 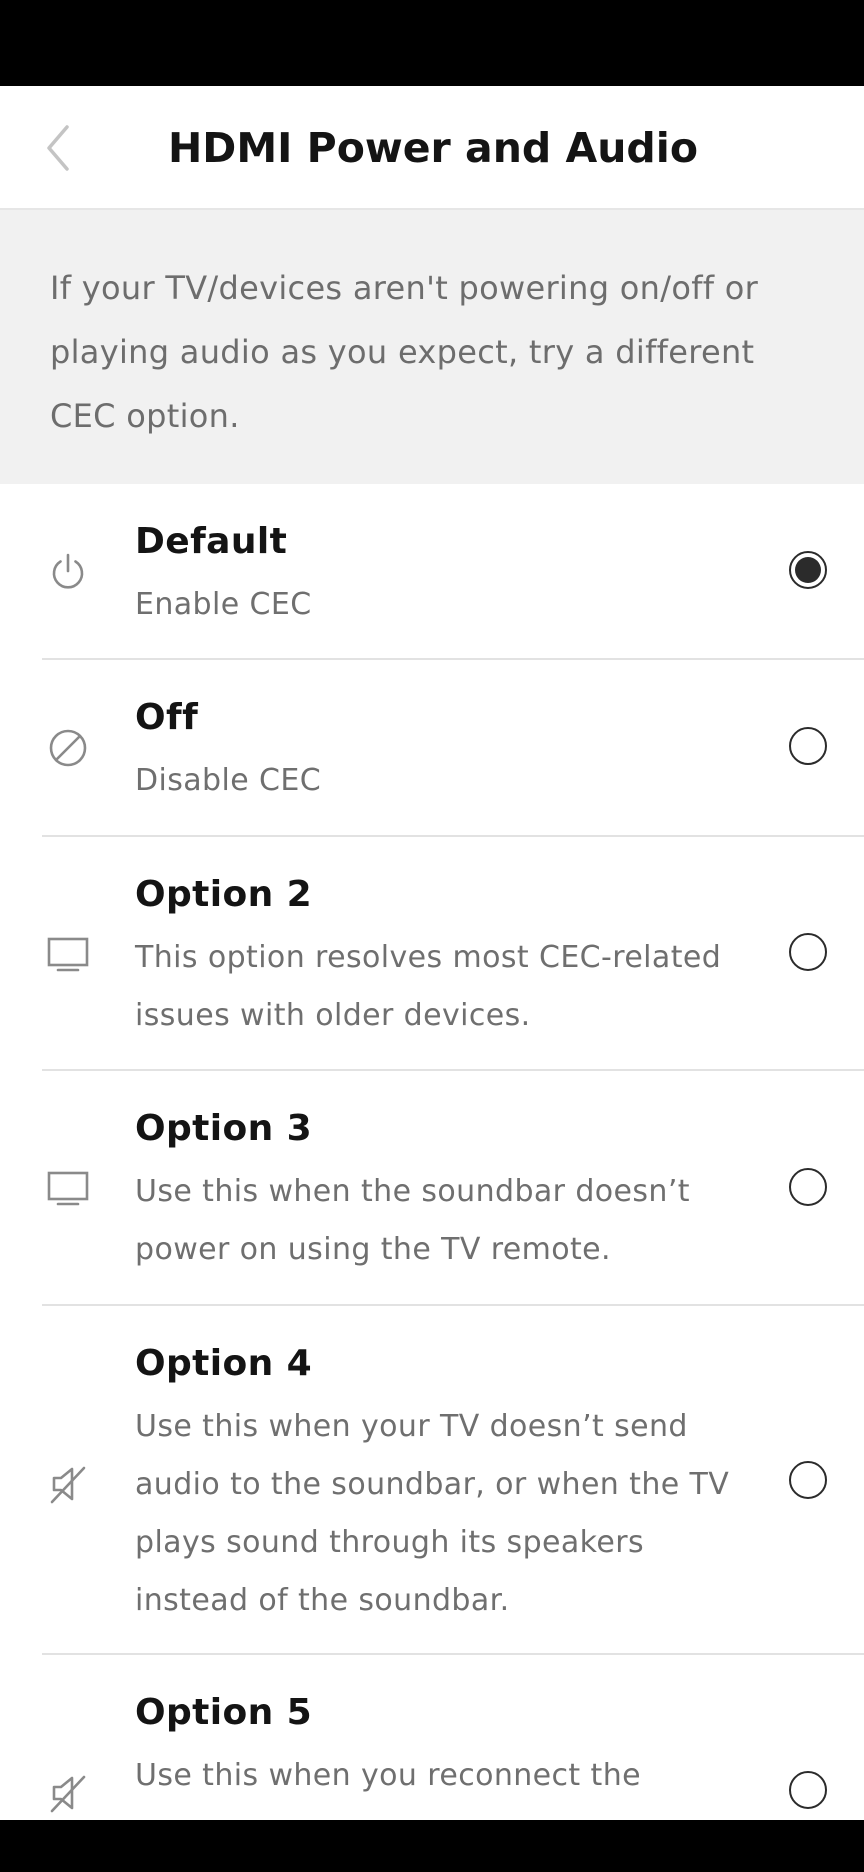 I want to click on radio-off, so click(x=808, y=746).